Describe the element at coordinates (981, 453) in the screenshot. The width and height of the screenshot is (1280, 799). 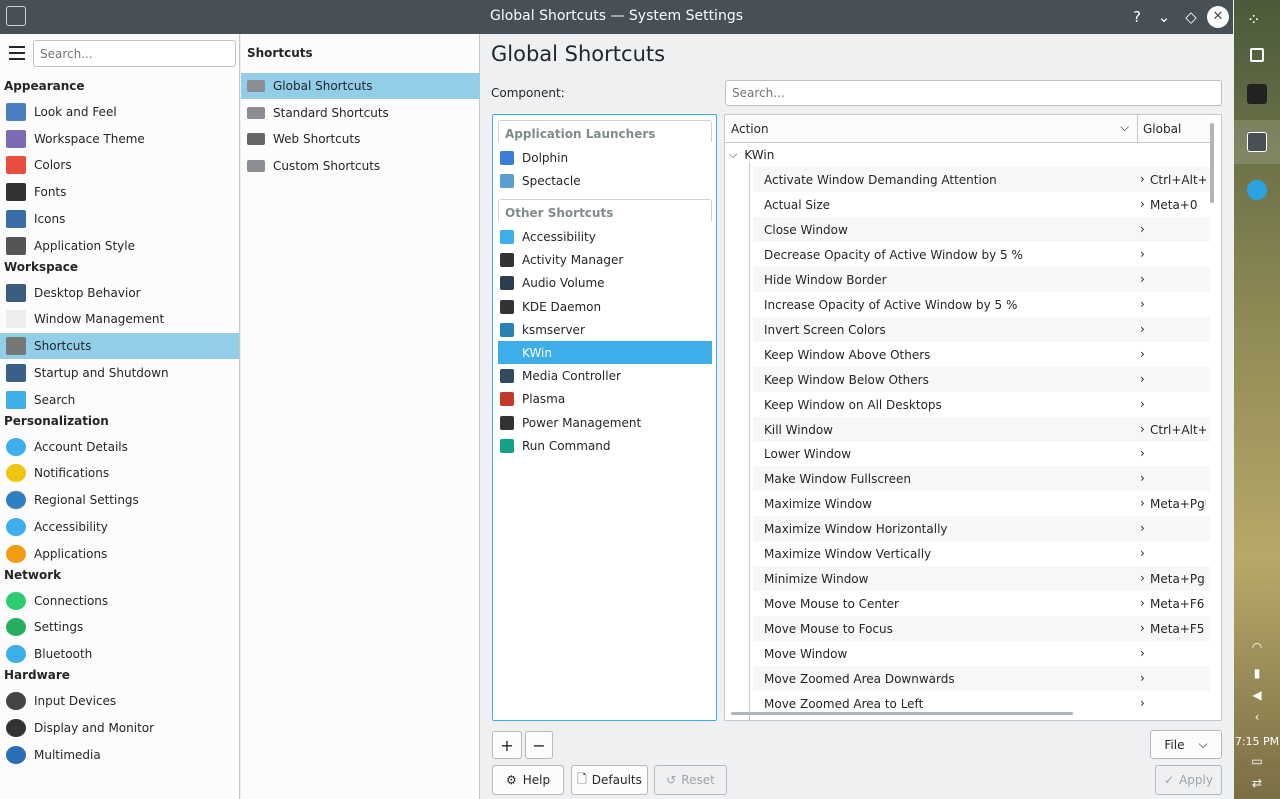
I see `table-row: Lower Window ›` at that location.